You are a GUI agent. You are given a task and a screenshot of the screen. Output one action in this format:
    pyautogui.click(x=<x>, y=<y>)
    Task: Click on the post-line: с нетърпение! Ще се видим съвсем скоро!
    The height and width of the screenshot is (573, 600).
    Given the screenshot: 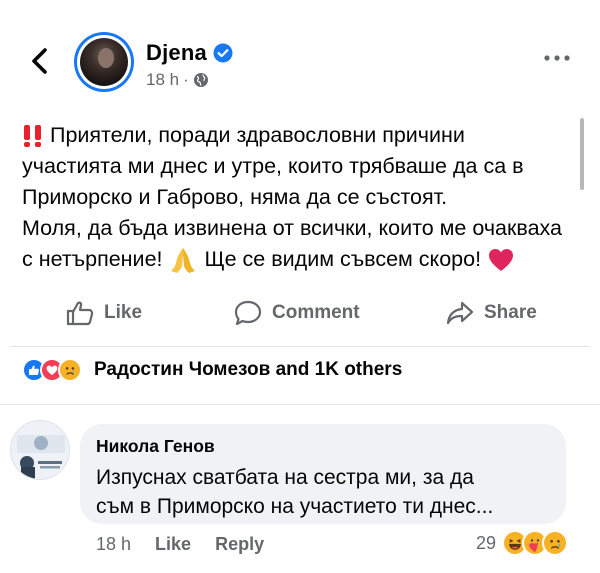 What is the action you would take?
    pyautogui.click(x=298, y=259)
    